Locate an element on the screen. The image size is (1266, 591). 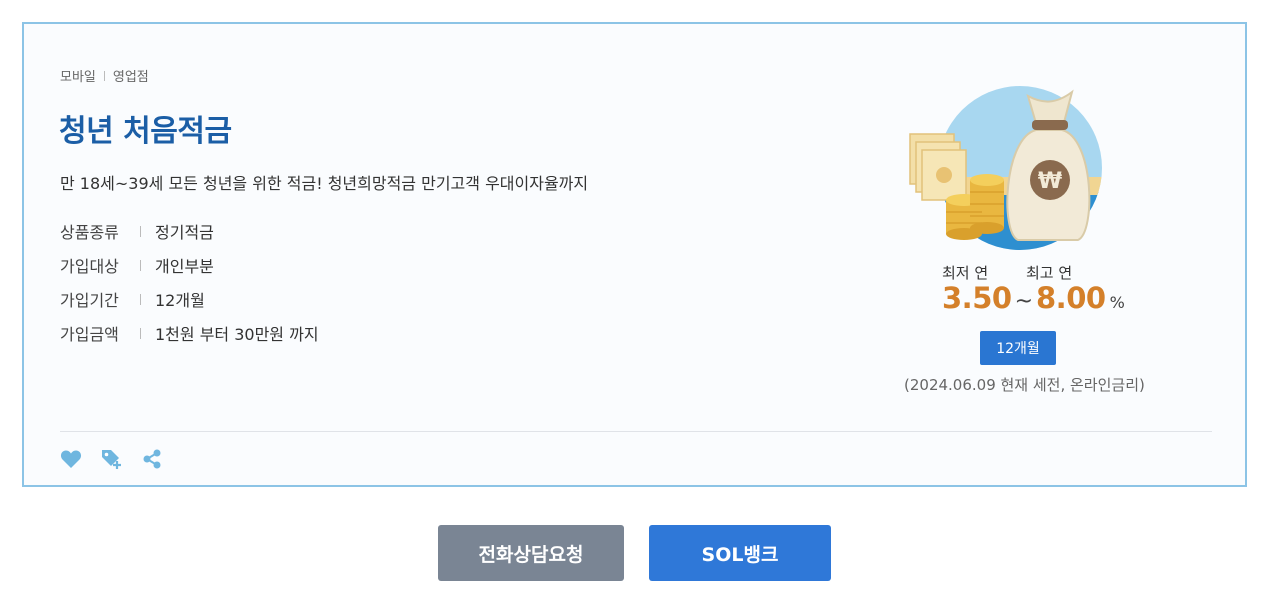
rate-tilde: ~ is located at coordinates (1023, 301).